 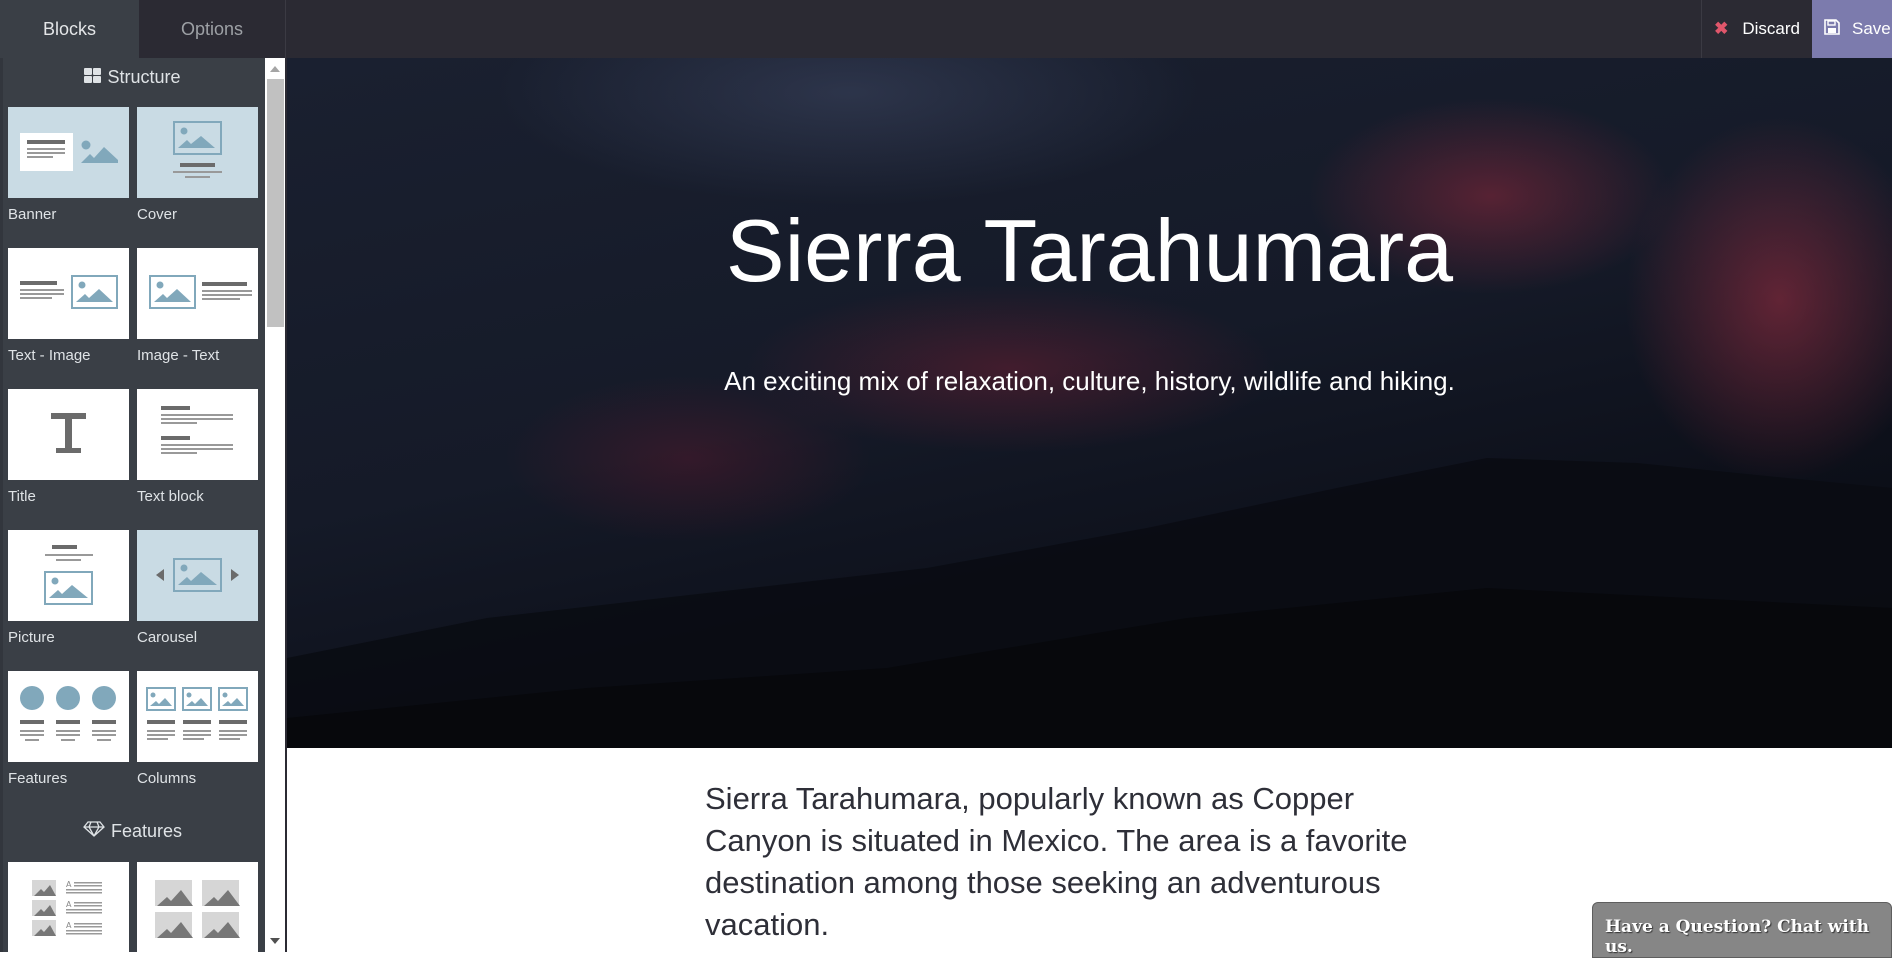 What do you see at coordinates (69, 29) in the screenshot?
I see `tab-blocks: Blocks` at bounding box center [69, 29].